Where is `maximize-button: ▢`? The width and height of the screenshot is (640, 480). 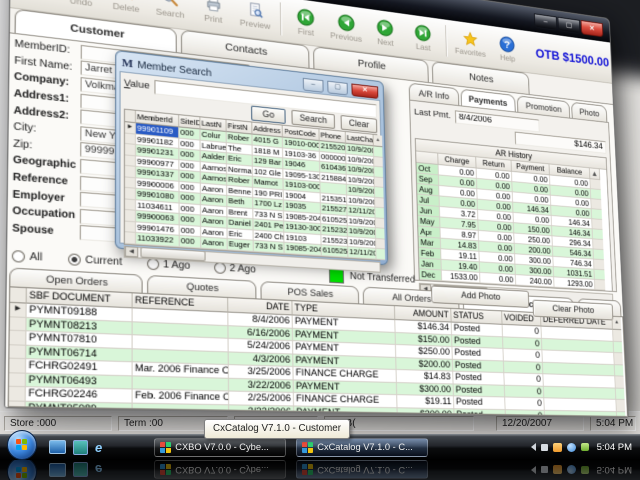 maximize-button: ▢ is located at coordinates (569, 25).